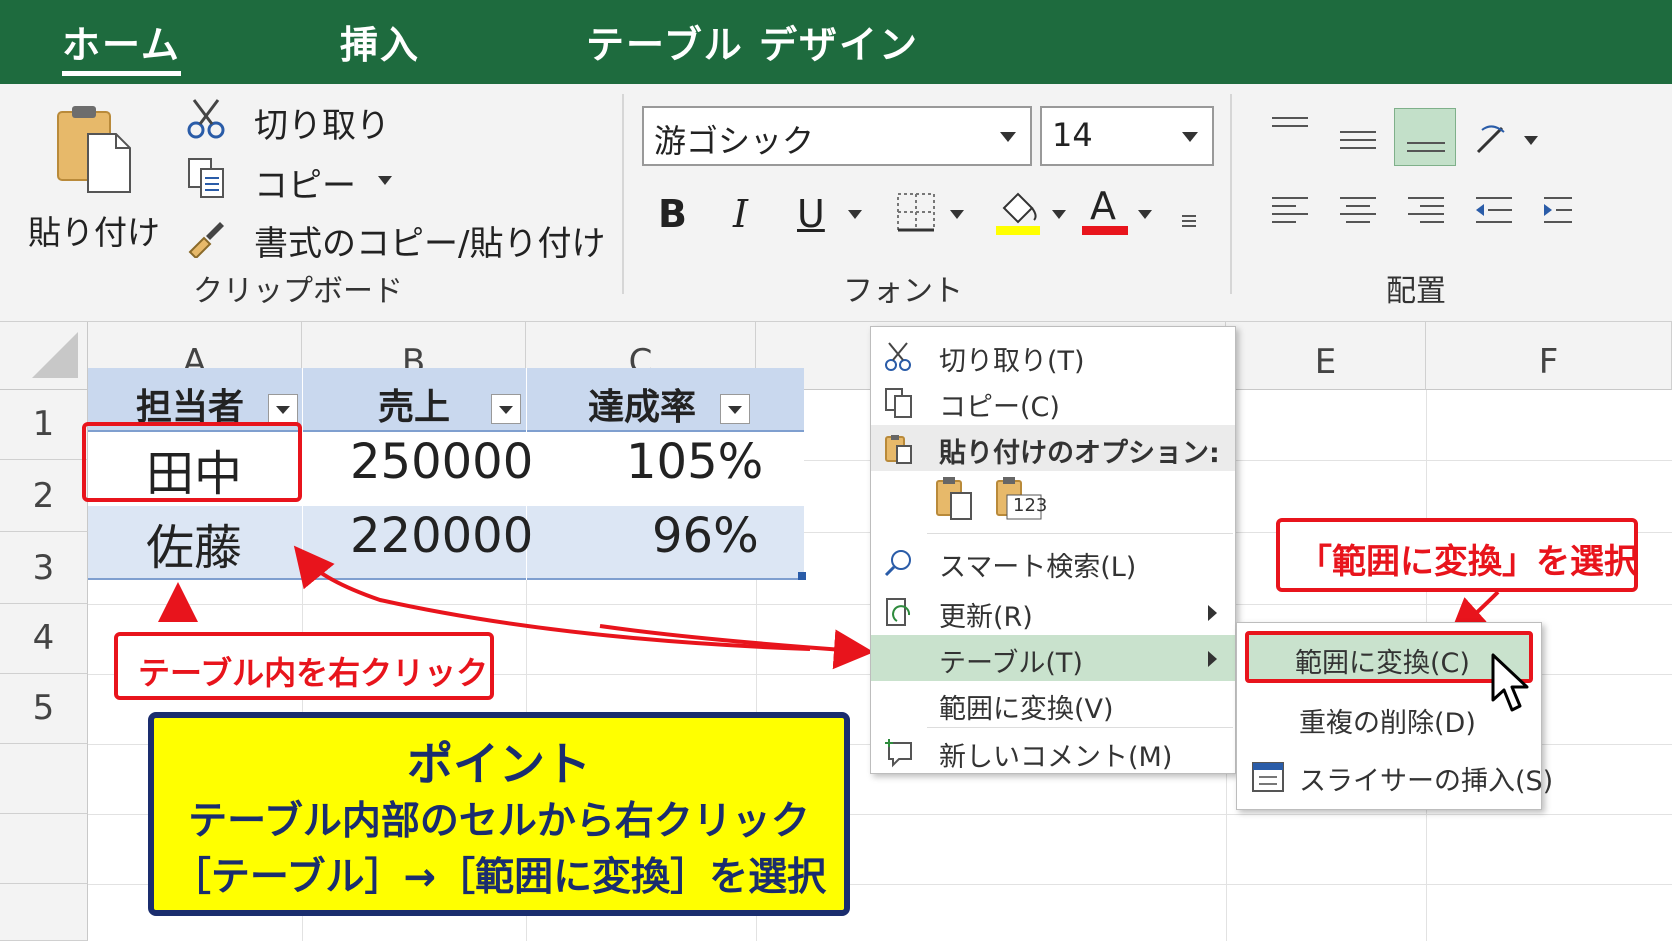  Describe the element at coordinates (898, 356) in the screenshot. I see `scissors-icon` at that location.